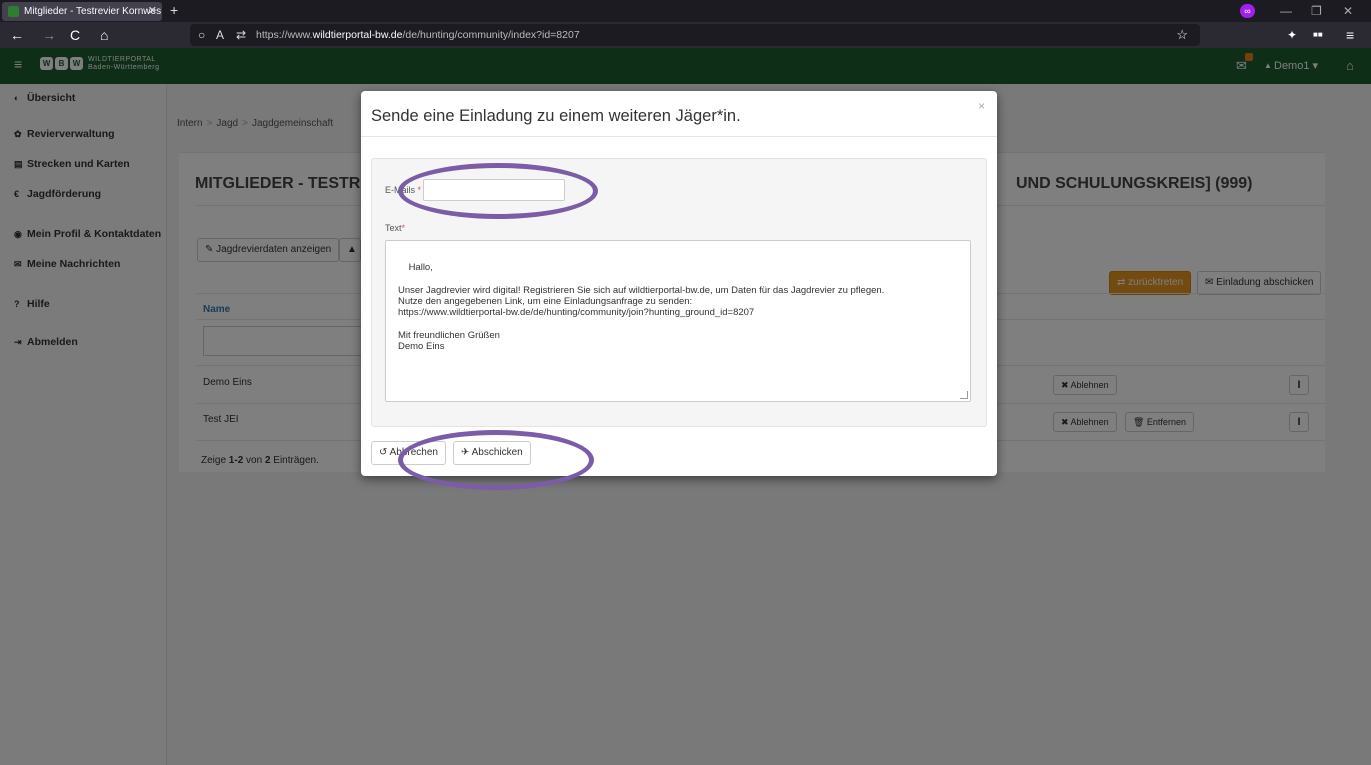 Image resolution: width=1371 pixels, height=765 pixels. Describe the element at coordinates (491, 35) in the screenshot. I see `url-path: /de/hunting/community/index?id=8207` at that location.